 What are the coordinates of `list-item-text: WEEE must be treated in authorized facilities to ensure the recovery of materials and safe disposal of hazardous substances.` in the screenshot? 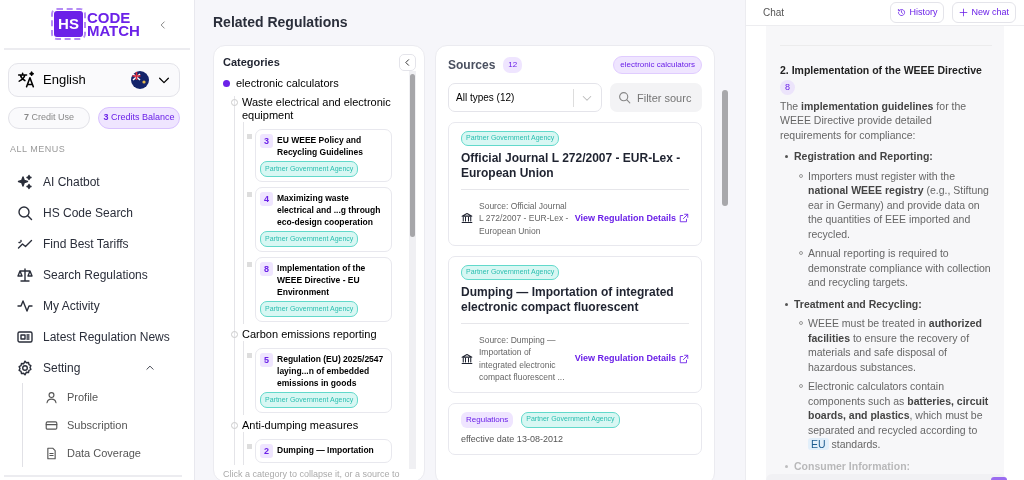 It's located at (895, 345).